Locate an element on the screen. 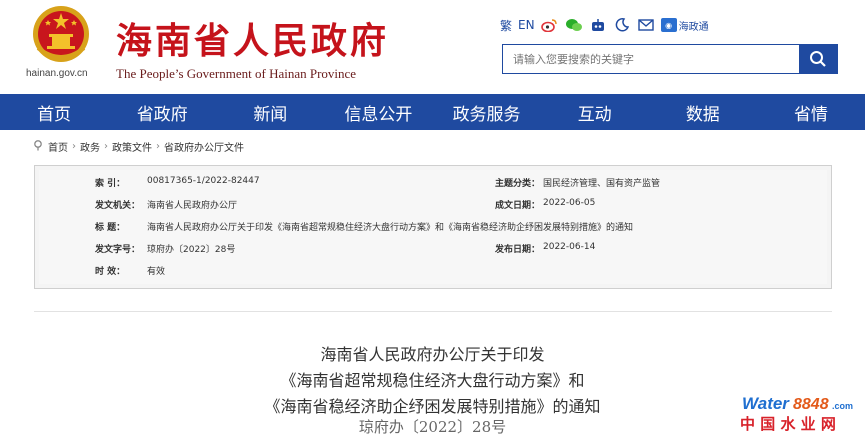 This screenshot has width=865, height=438. hzt-app-link: ◉ 海政通 is located at coordinates (684, 25).